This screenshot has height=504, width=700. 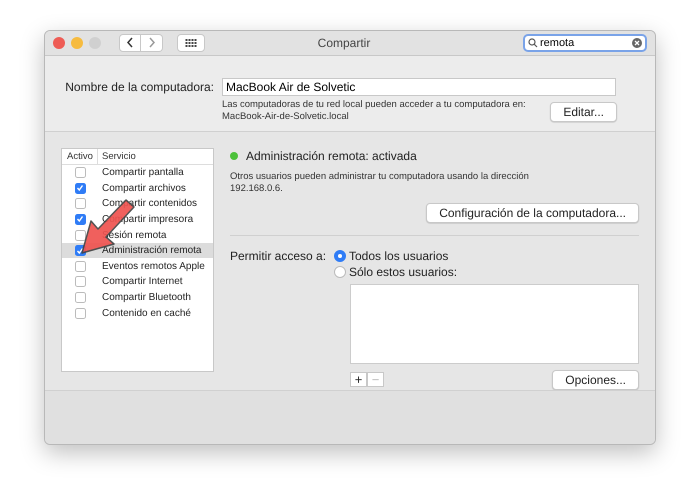 What do you see at coordinates (374, 104) in the screenshot?
I see `info-text: Las computadoras de tu red local pueden acceder a tu computadora en:` at bounding box center [374, 104].